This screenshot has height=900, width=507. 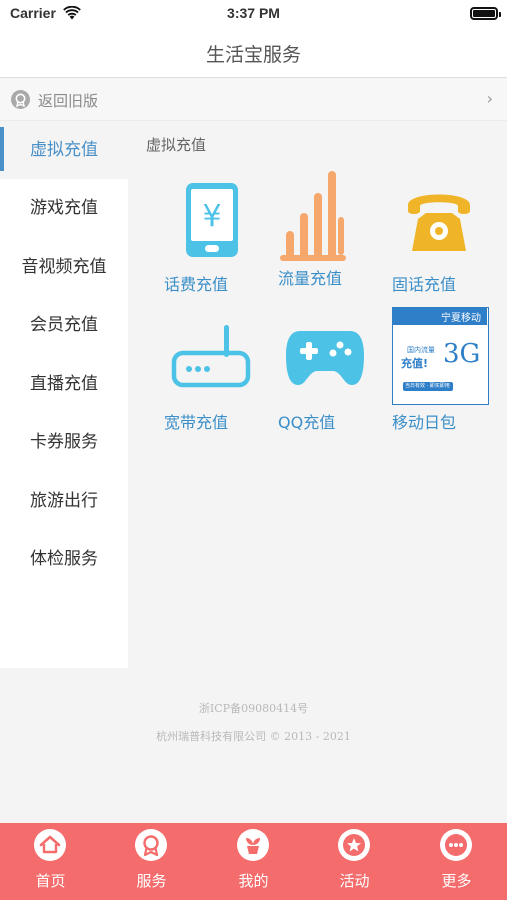 I want to click on tab-activity: 活动, so click(x=354, y=861).